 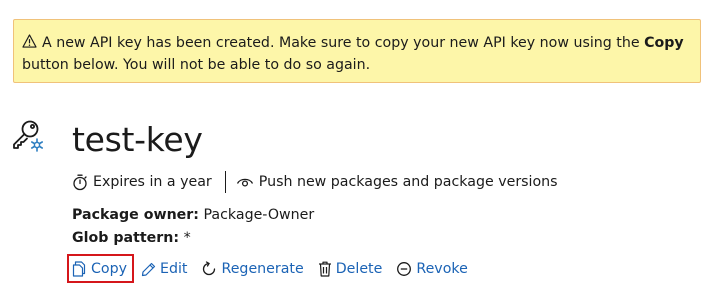 What do you see at coordinates (244, 182) in the screenshot?
I see `eye-icon` at bounding box center [244, 182].